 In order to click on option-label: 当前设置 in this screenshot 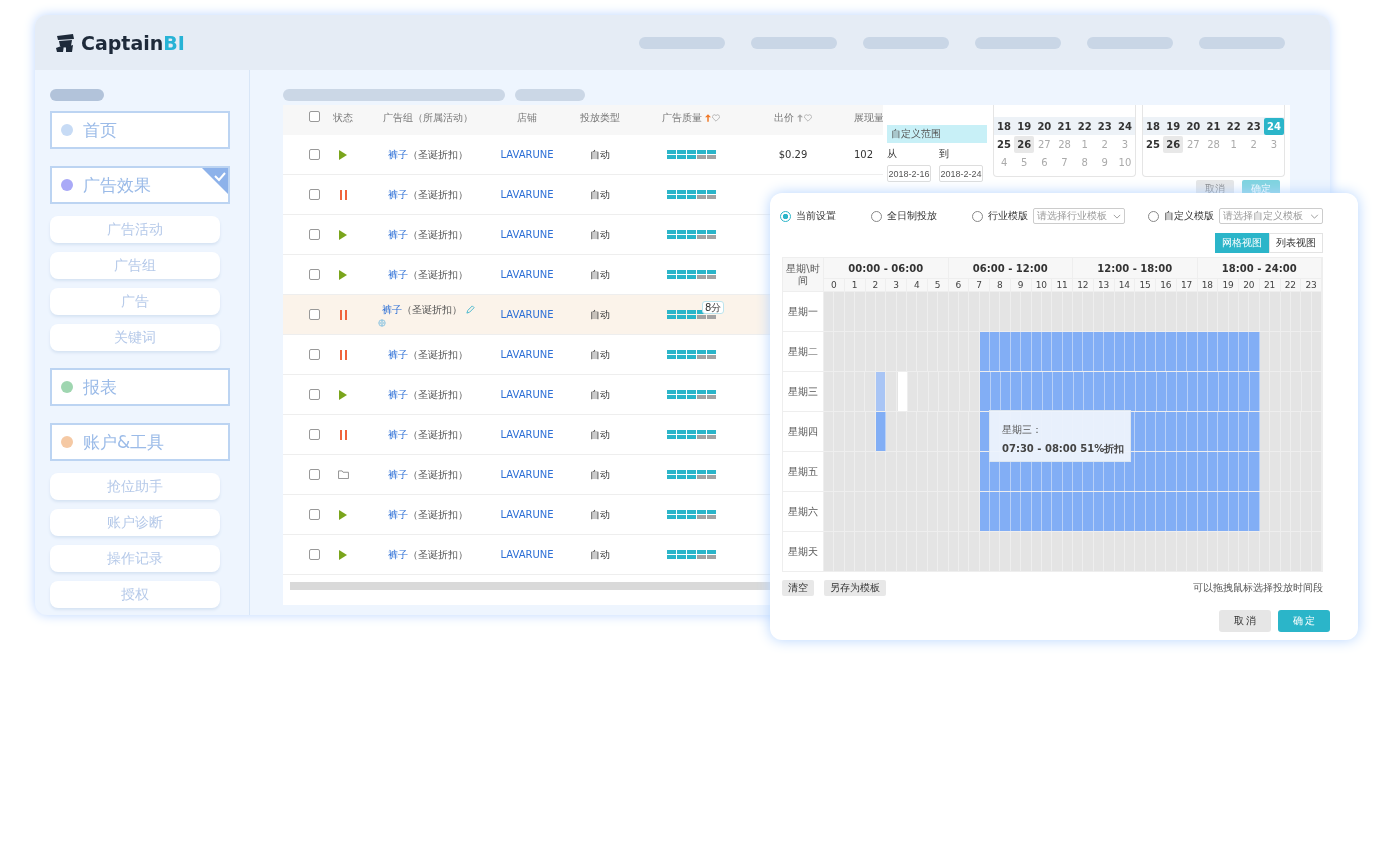, I will do `click(816, 216)`.